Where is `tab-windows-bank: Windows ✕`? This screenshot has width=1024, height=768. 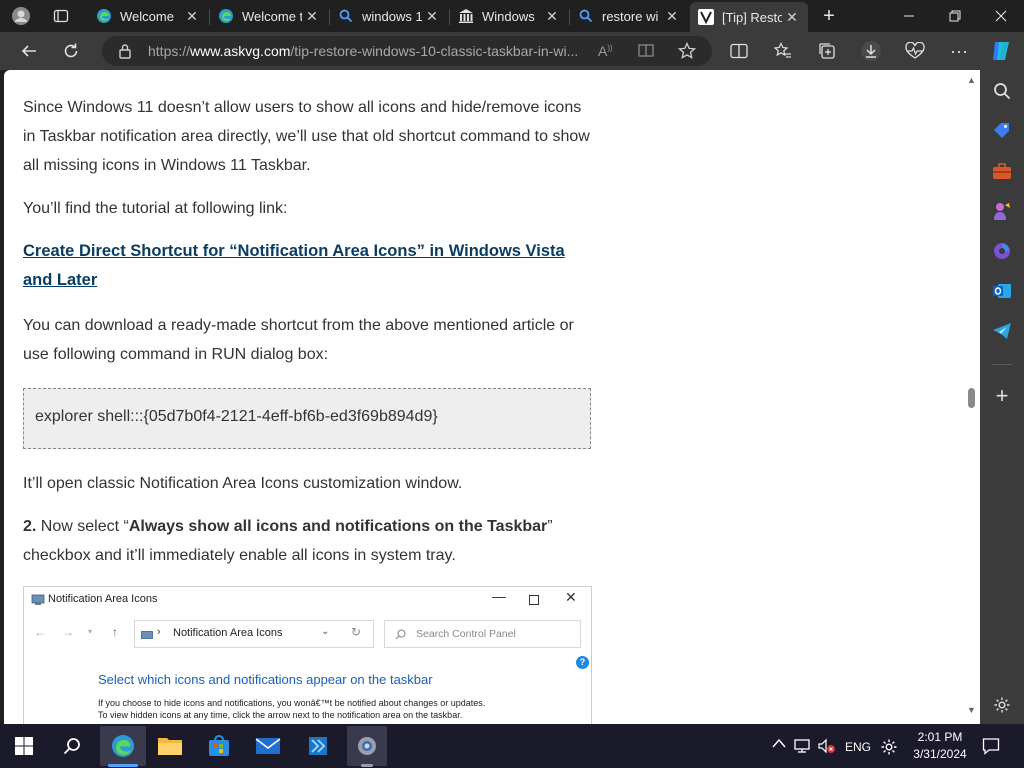
tab-windows-bank: Windows ✕ is located at coordinates (509, 16).